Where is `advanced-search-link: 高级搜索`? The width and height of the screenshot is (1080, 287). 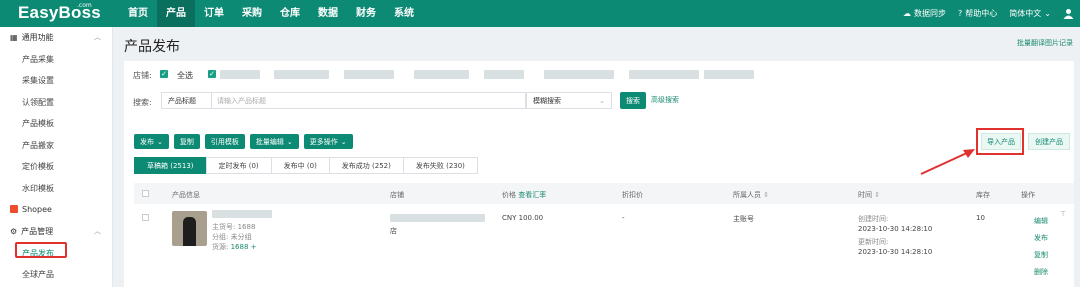
advanced-search-link: 高级搜索 is located at coordinates (665, 100).